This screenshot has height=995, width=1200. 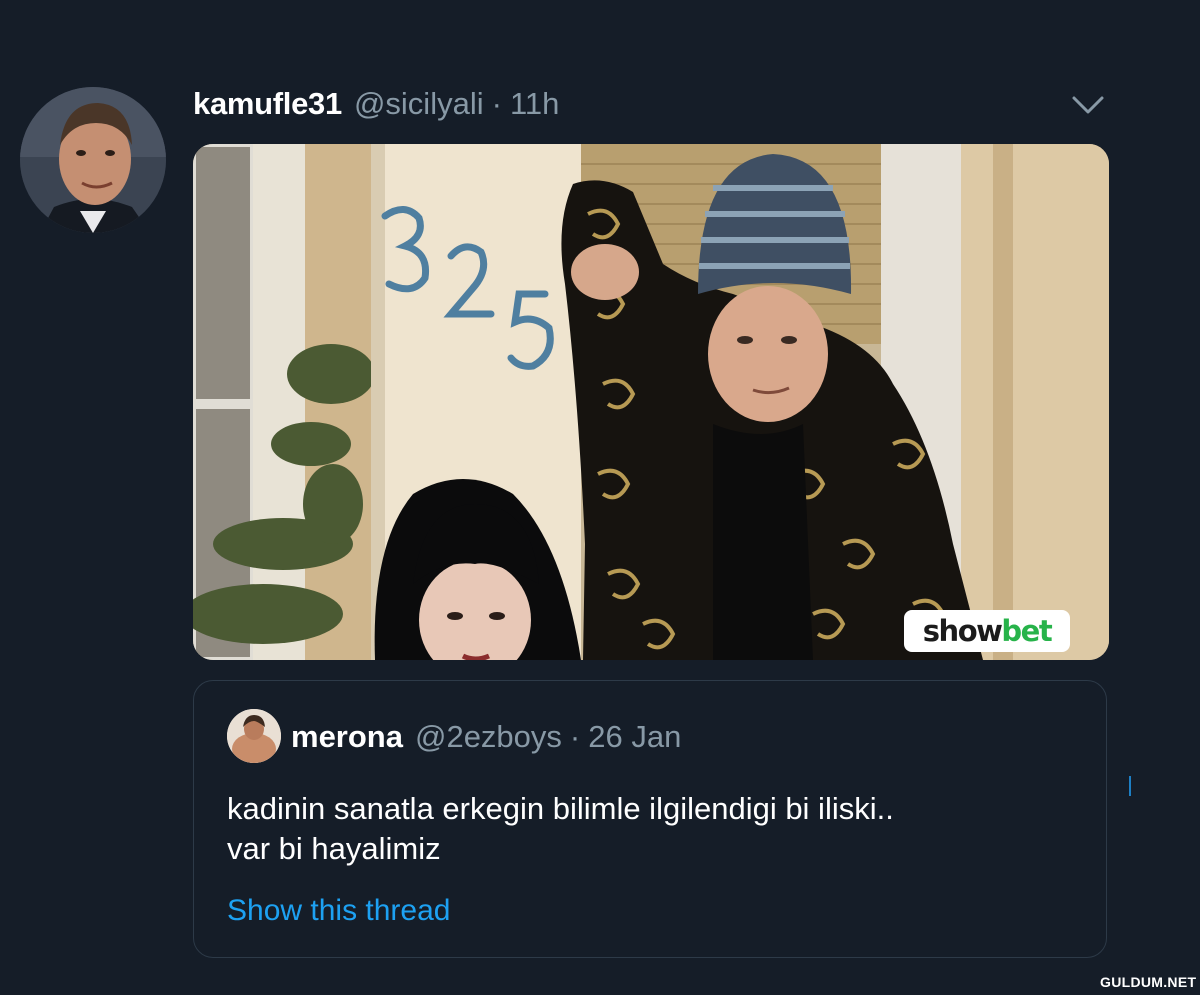 What do you see at coordinates (534, 104) in the screenshot?
I see `tweet-timestamp: 11h` at bounding box center [534, 104].